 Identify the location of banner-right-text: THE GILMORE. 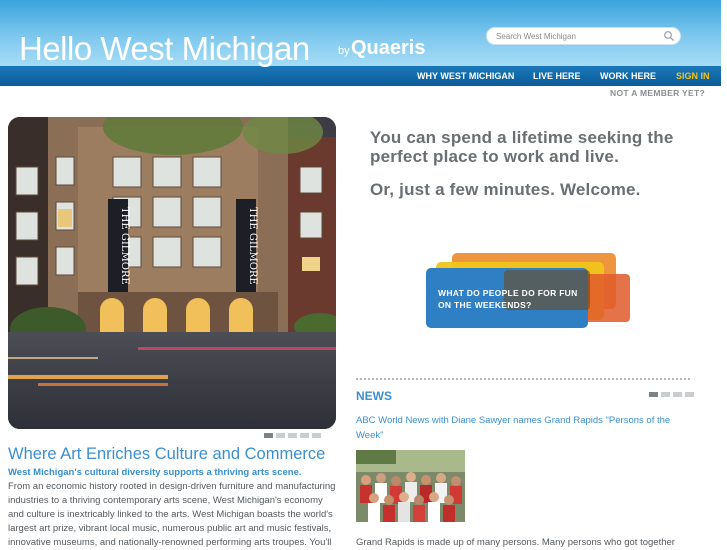
(252, 246).